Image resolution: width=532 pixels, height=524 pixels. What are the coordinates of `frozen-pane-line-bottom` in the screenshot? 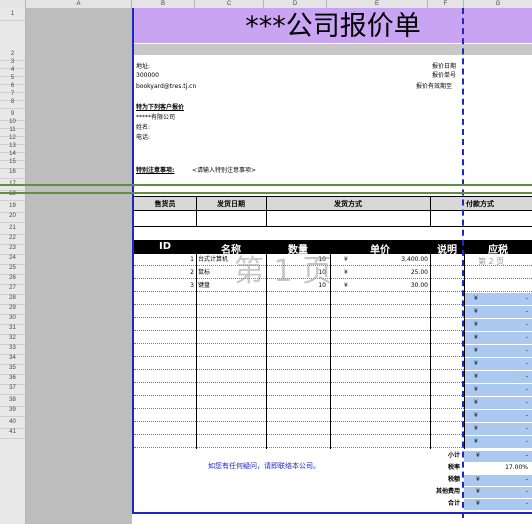 It's located at (266, 193).